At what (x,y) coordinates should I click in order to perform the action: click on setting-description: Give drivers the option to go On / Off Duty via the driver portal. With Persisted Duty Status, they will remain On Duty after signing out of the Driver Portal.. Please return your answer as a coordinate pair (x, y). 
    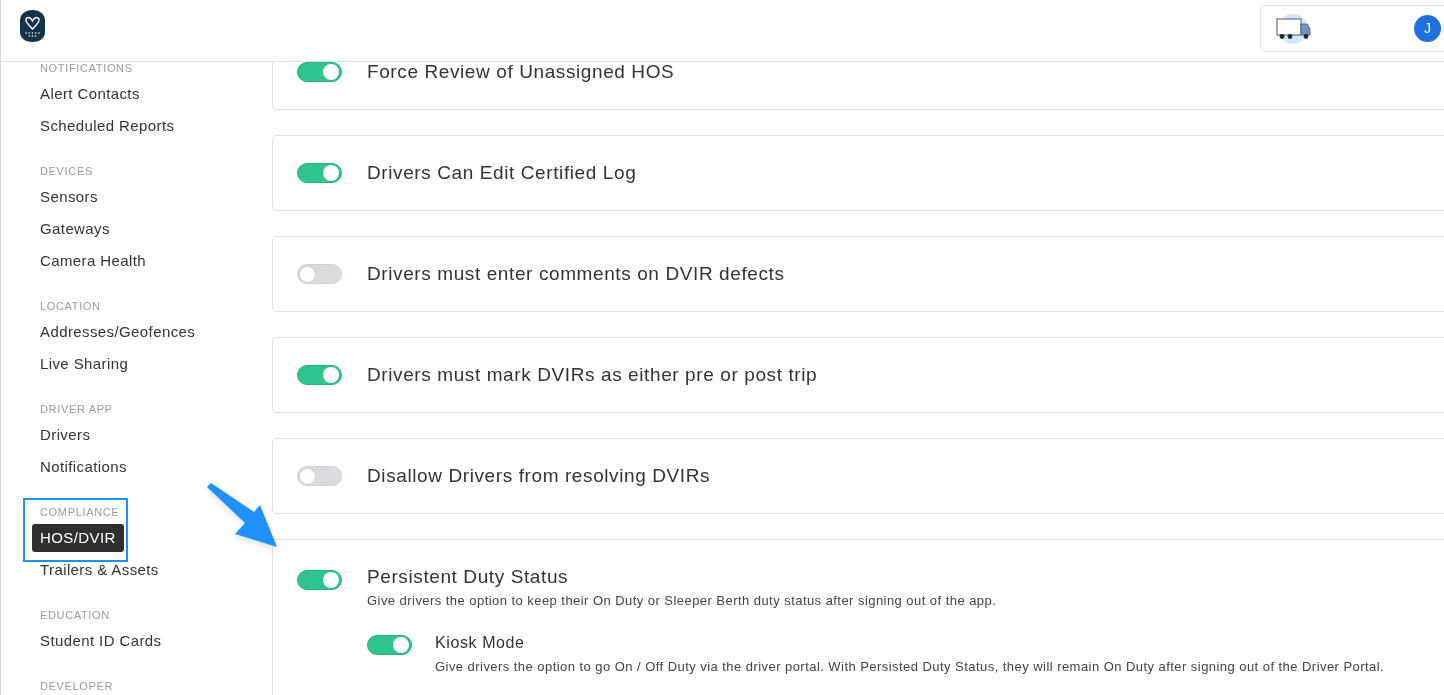
    Looking at the image, I should click on (910, 667).